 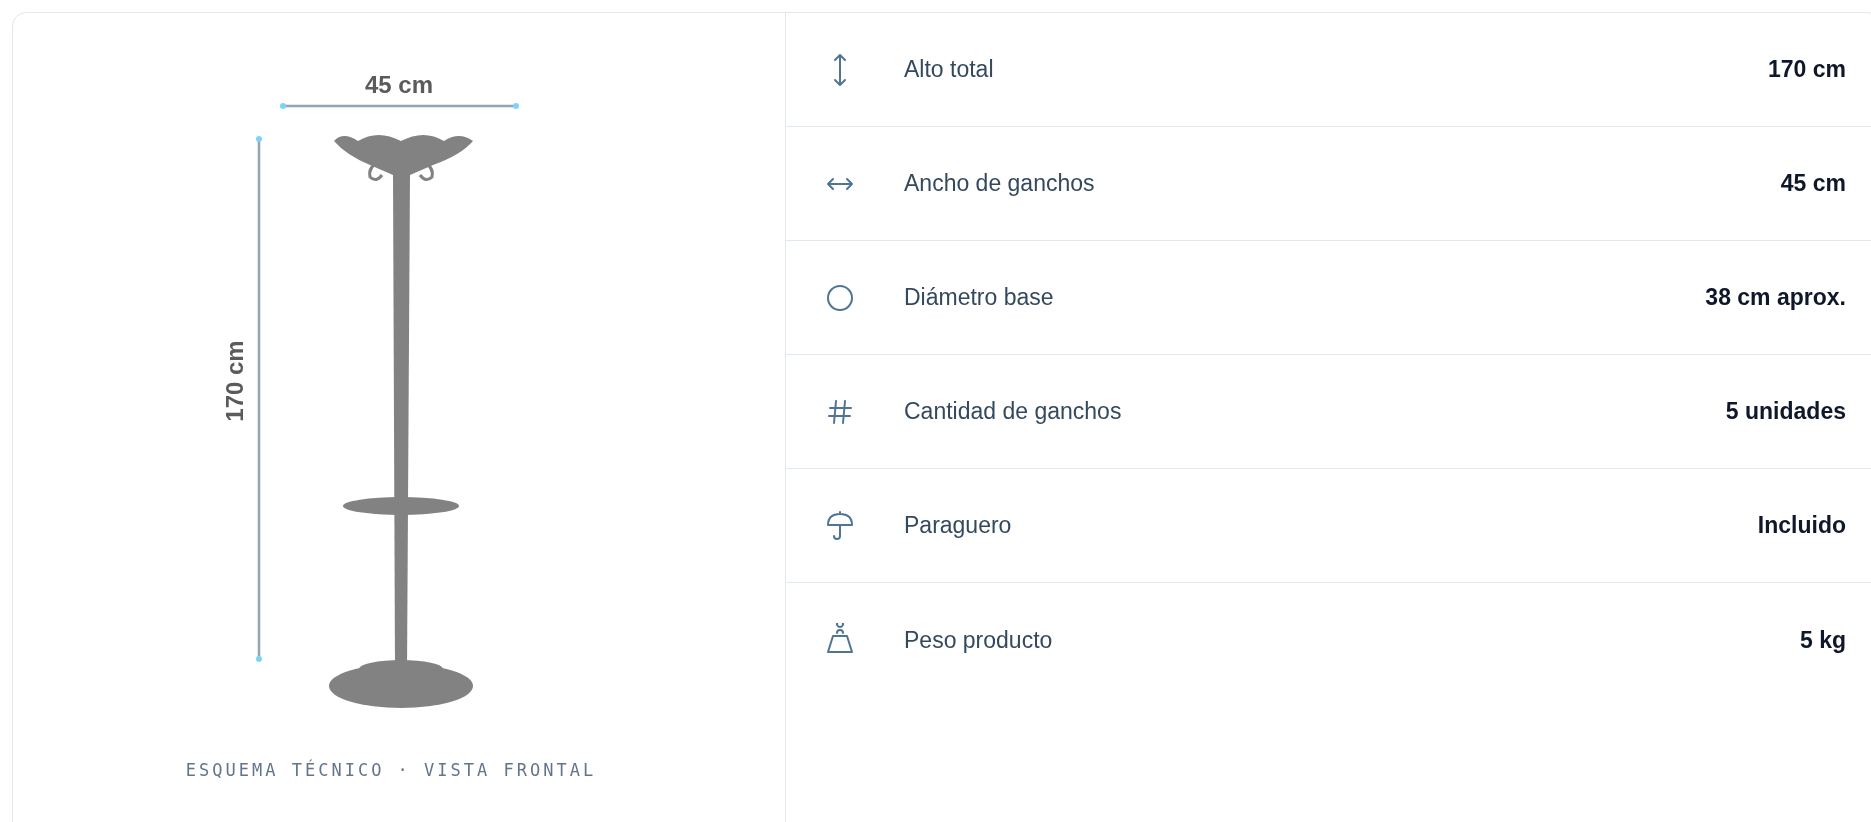 What do you see at coordinates (840, 525) in the screenshot?
I see `umbrella-icon` at bounding box center [840, 525].